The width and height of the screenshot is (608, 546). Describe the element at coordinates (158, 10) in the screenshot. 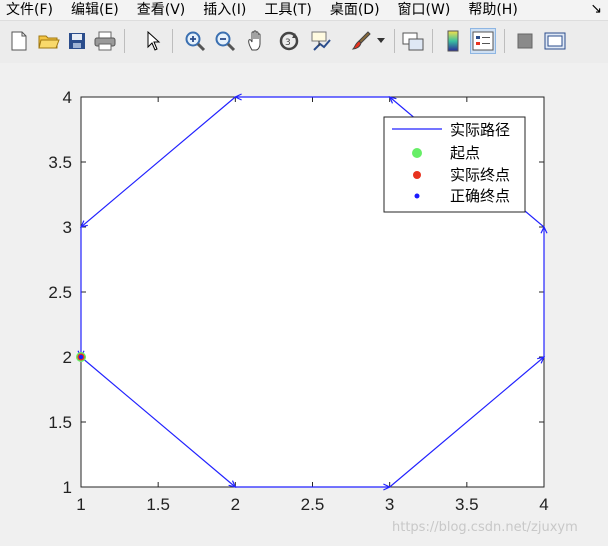

I see `menu-view: 查看(V)` at that location.